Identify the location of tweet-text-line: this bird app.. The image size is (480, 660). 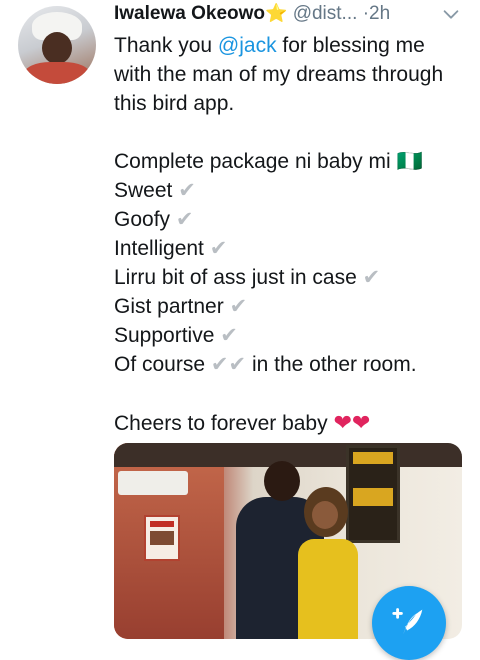
(174, 103).